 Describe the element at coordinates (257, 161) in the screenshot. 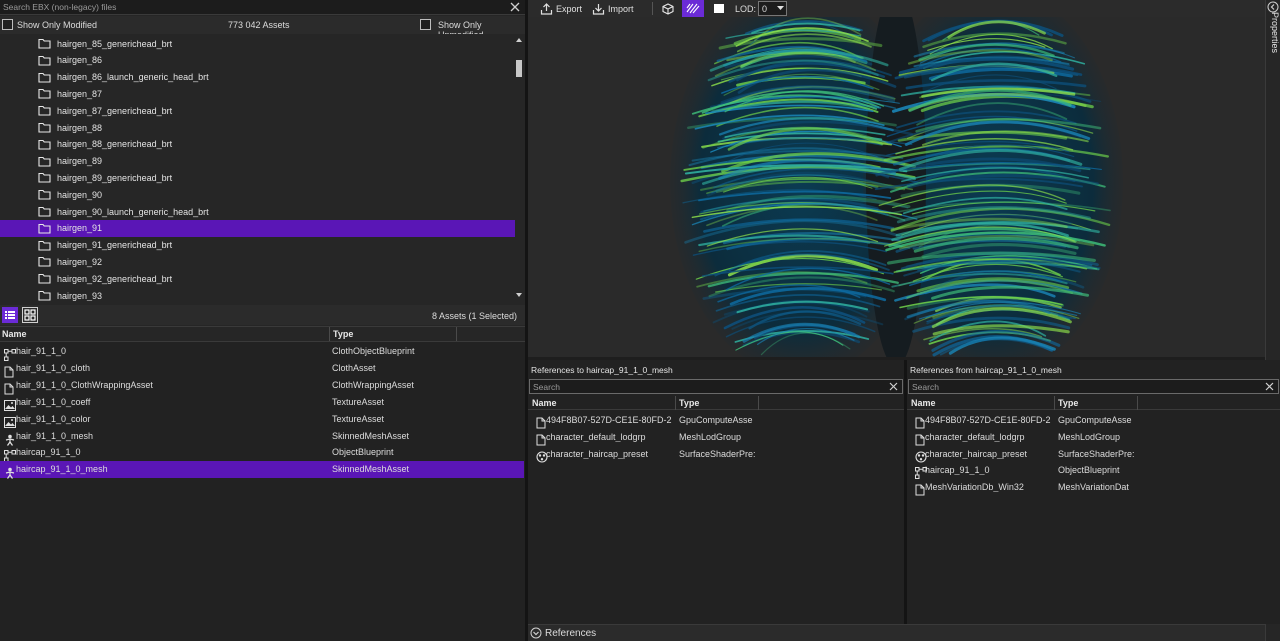

I see `tree-item: hairgen_89` at that location.